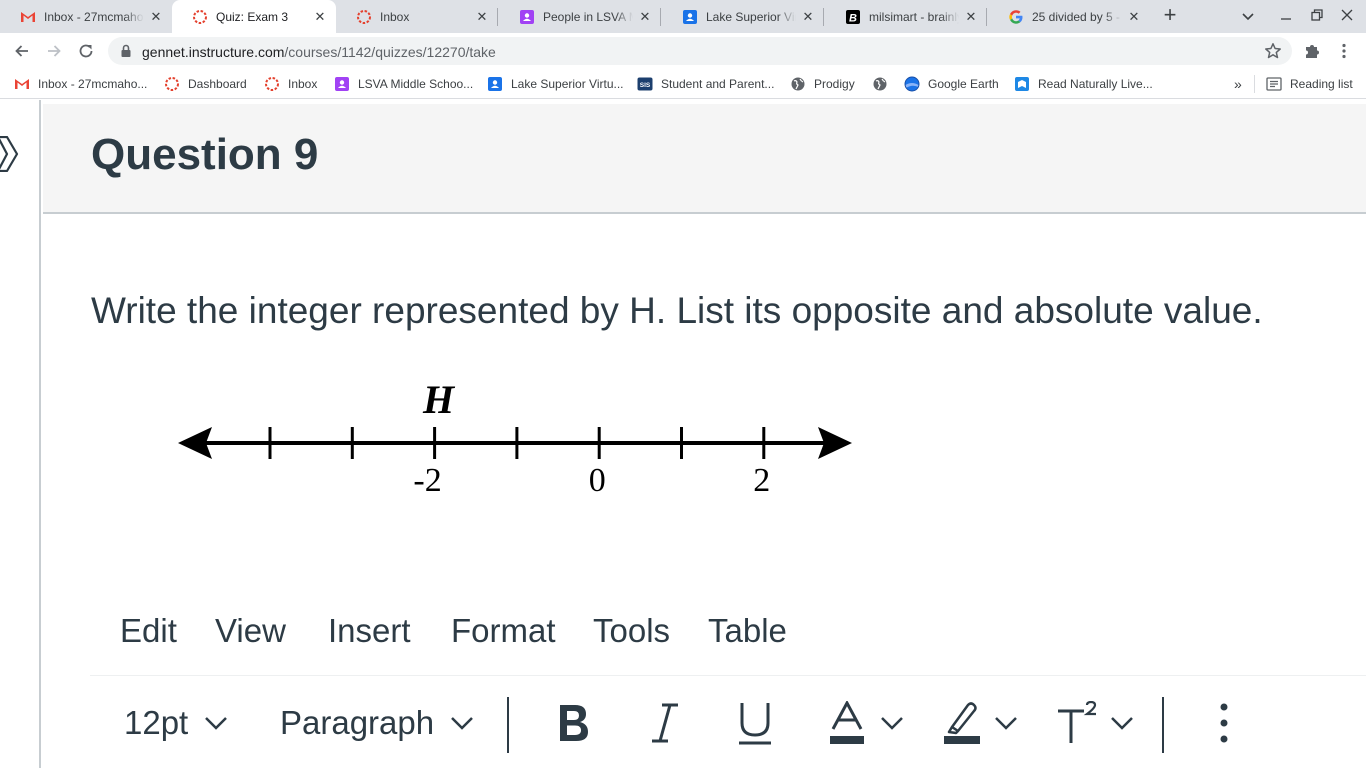 This screenshot has width=1366, height=768. Describe the element at coordinates (156, 722) in the screenshot. I see `font-size-value: 12pt` at that location.